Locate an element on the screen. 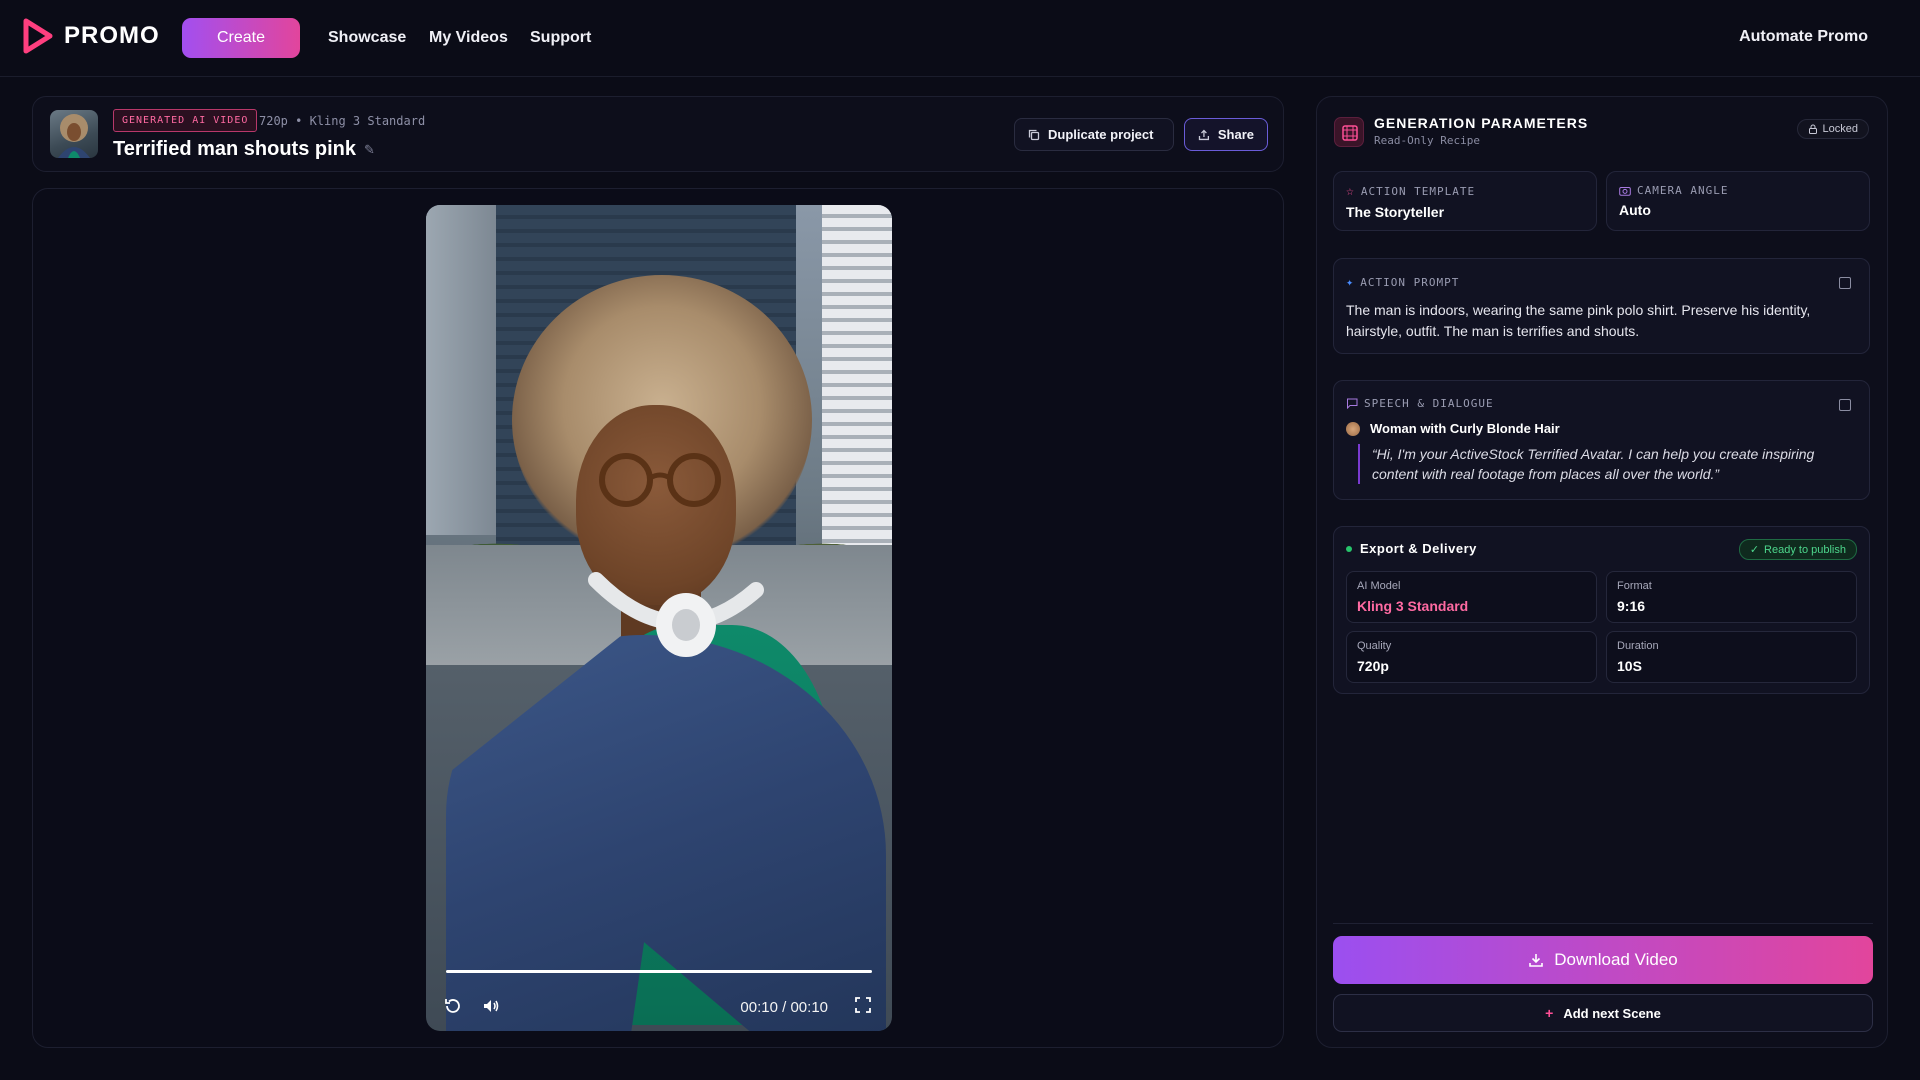  quality-label: Quality is located at coordinates (1374, 646).